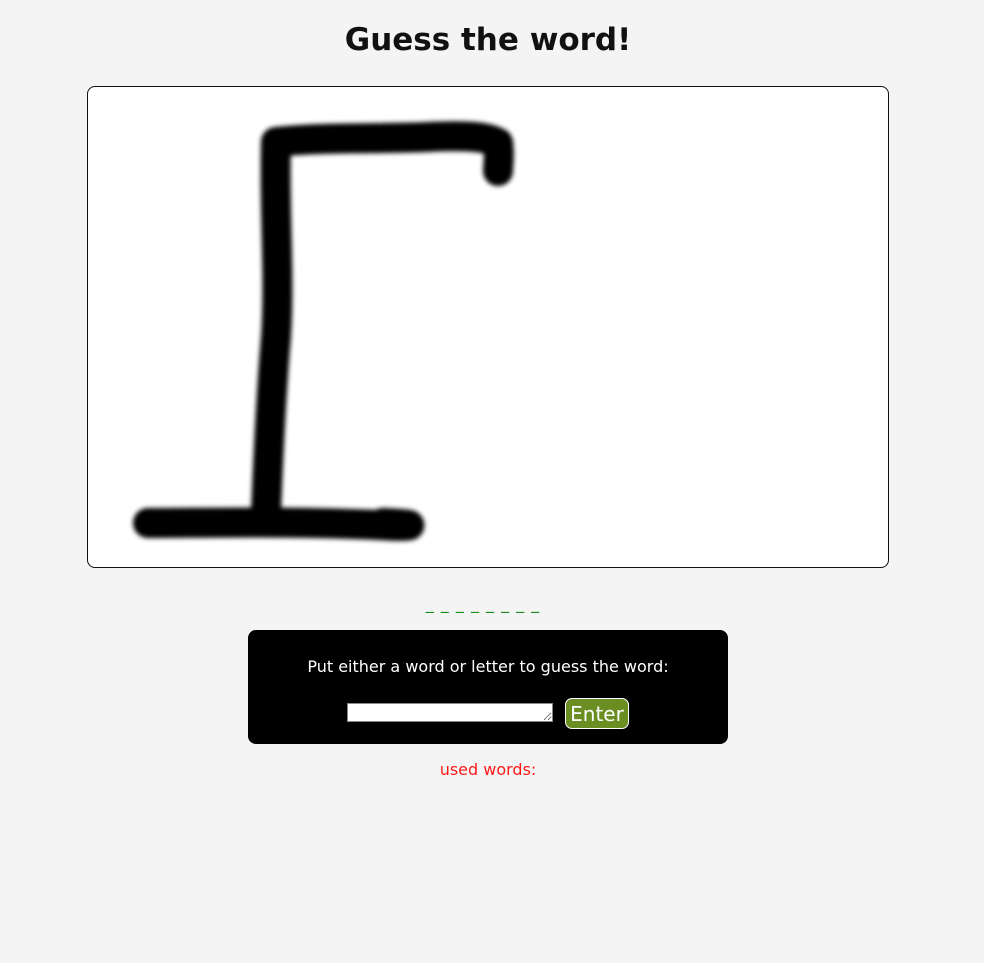 The width and height of the screenshot is (984, 963). What do you see at coordinates (597, 713) in the screenshot?
I see `enter-button: Enter` at bounding box center [597, 713].